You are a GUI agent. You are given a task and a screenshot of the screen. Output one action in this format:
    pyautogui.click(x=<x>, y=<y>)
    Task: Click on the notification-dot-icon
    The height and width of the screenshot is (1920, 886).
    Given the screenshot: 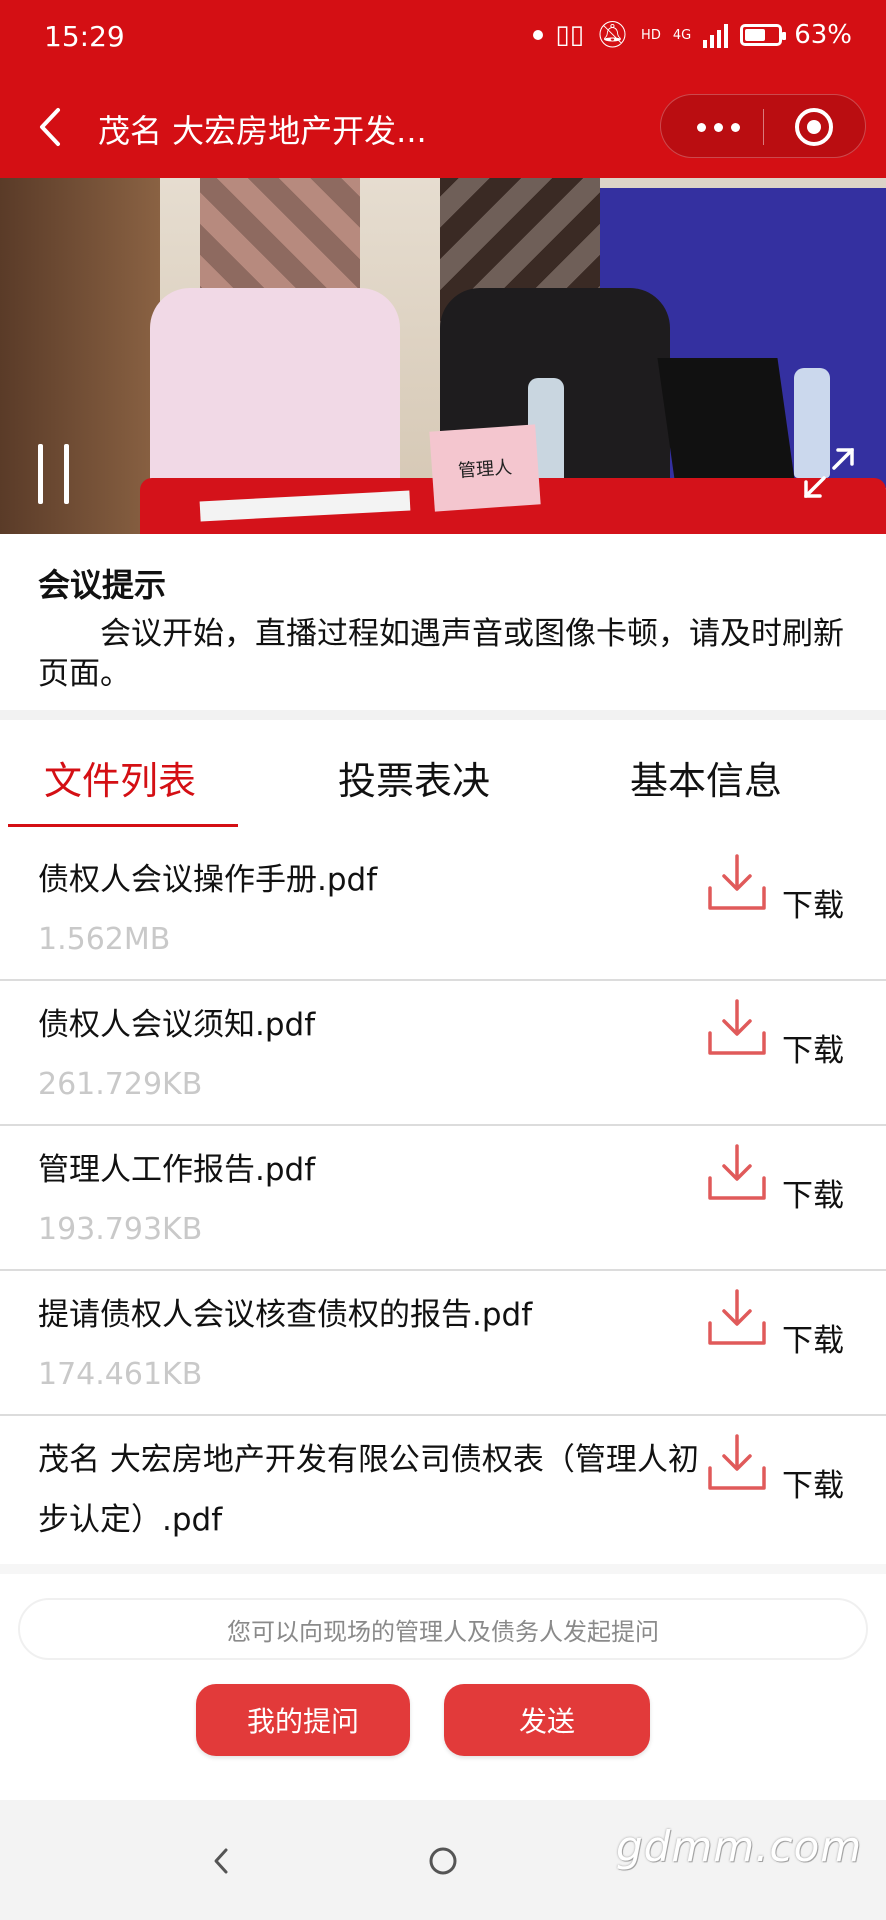 What is the action you would take?
    pyautogui.click(x=538, y=35)
    